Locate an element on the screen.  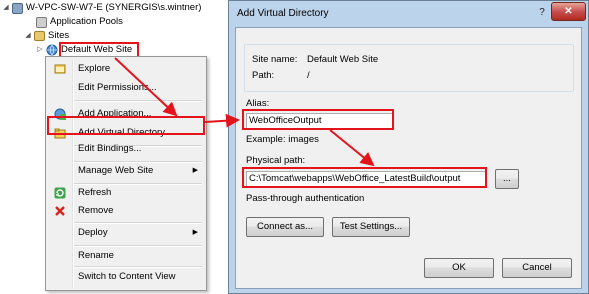
menu-item-rename: Rename is located at coordinates (126, 255).